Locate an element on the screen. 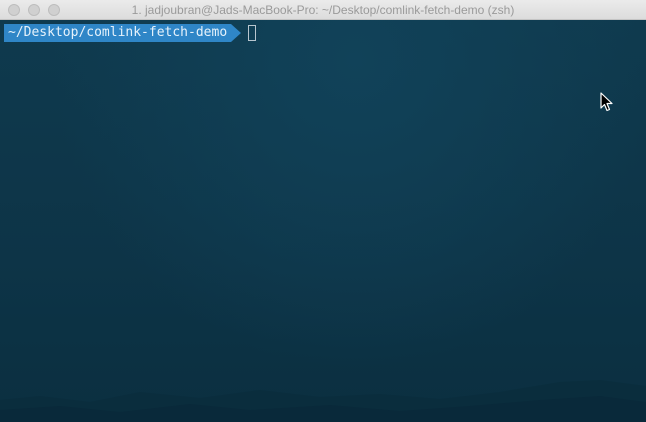 The image size is (646, 422). text-cursor is located at coordinates (252, 33).